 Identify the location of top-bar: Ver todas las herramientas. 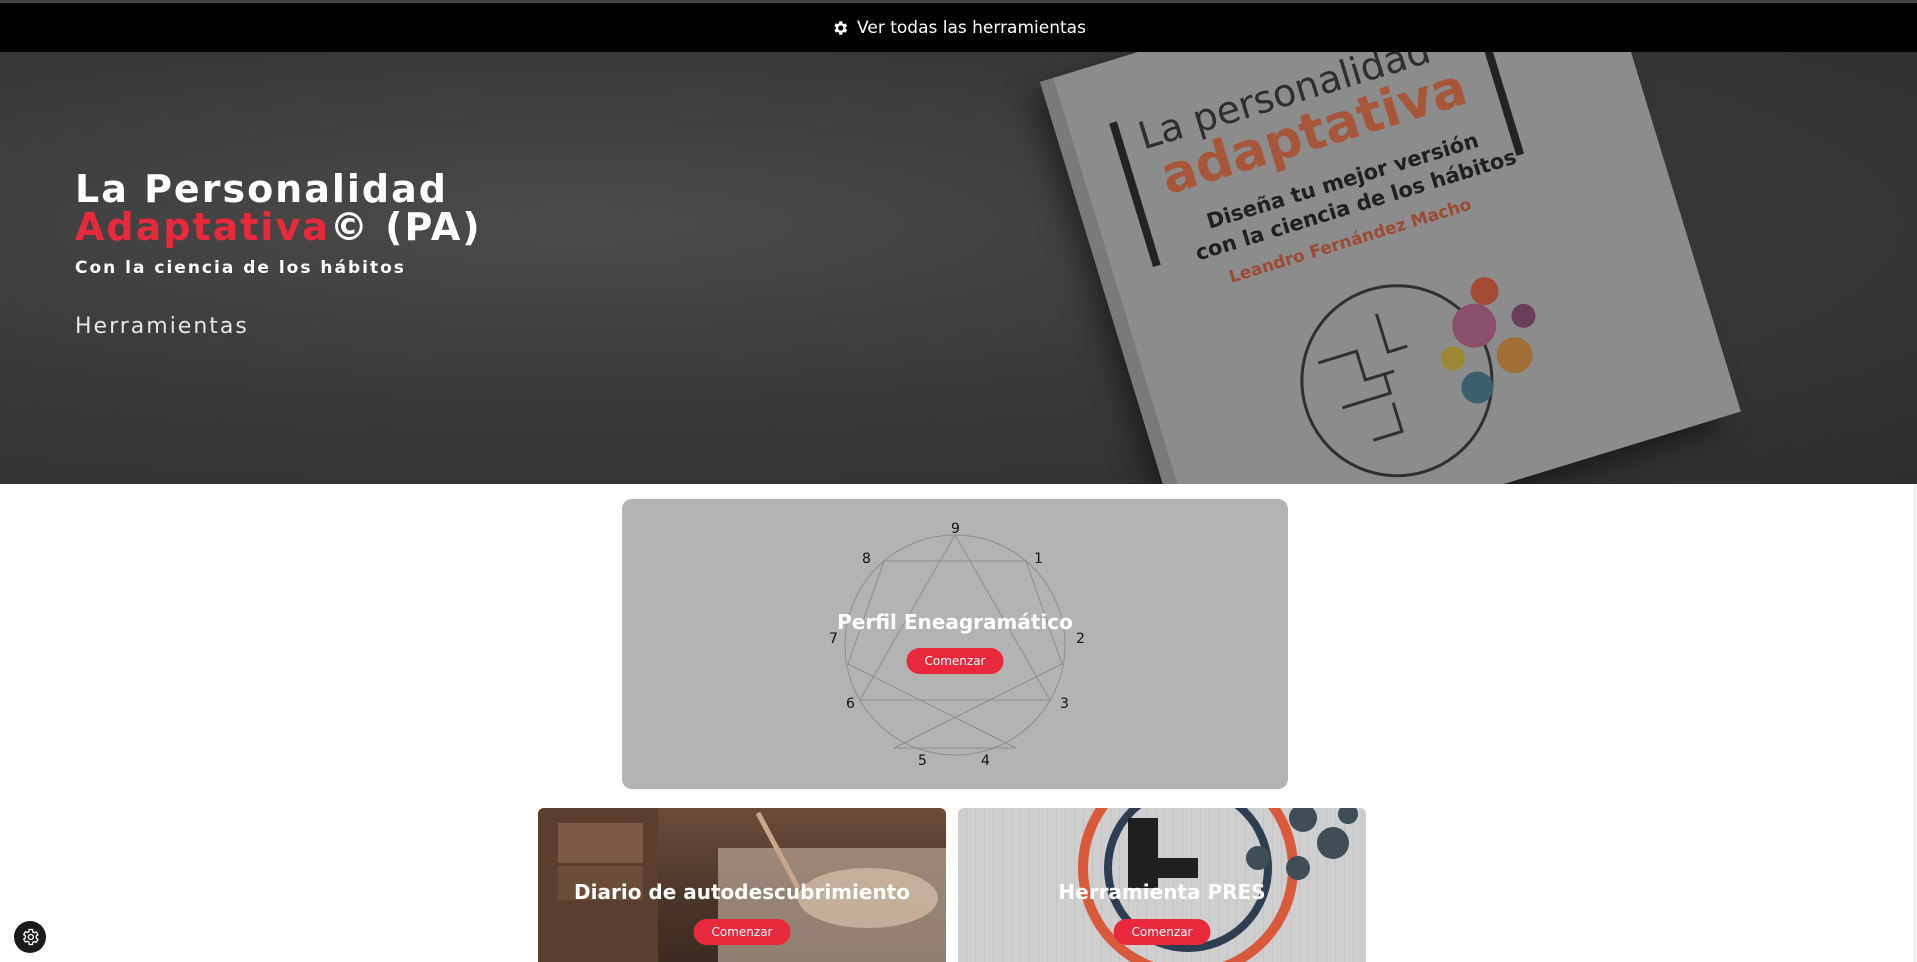
(958, 26).